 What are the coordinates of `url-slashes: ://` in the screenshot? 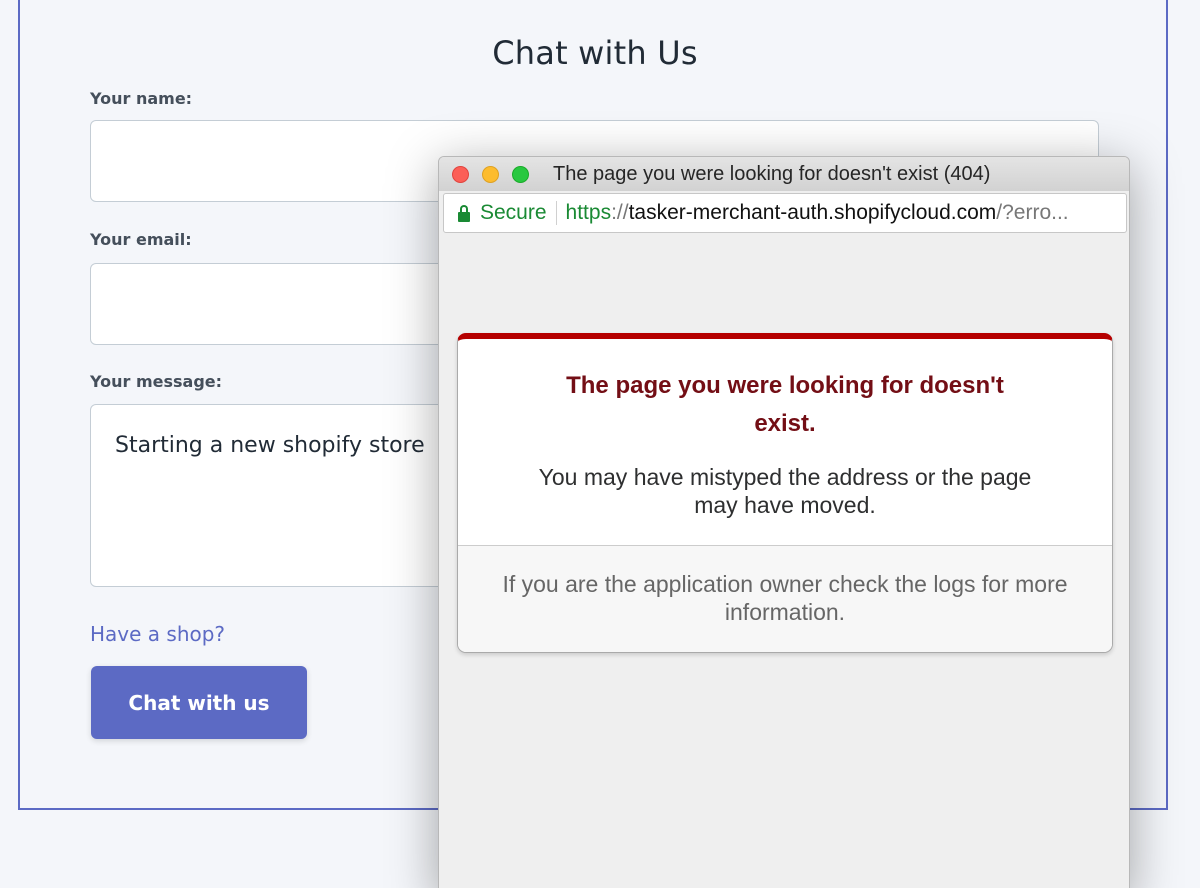 It's located at (620, 212).